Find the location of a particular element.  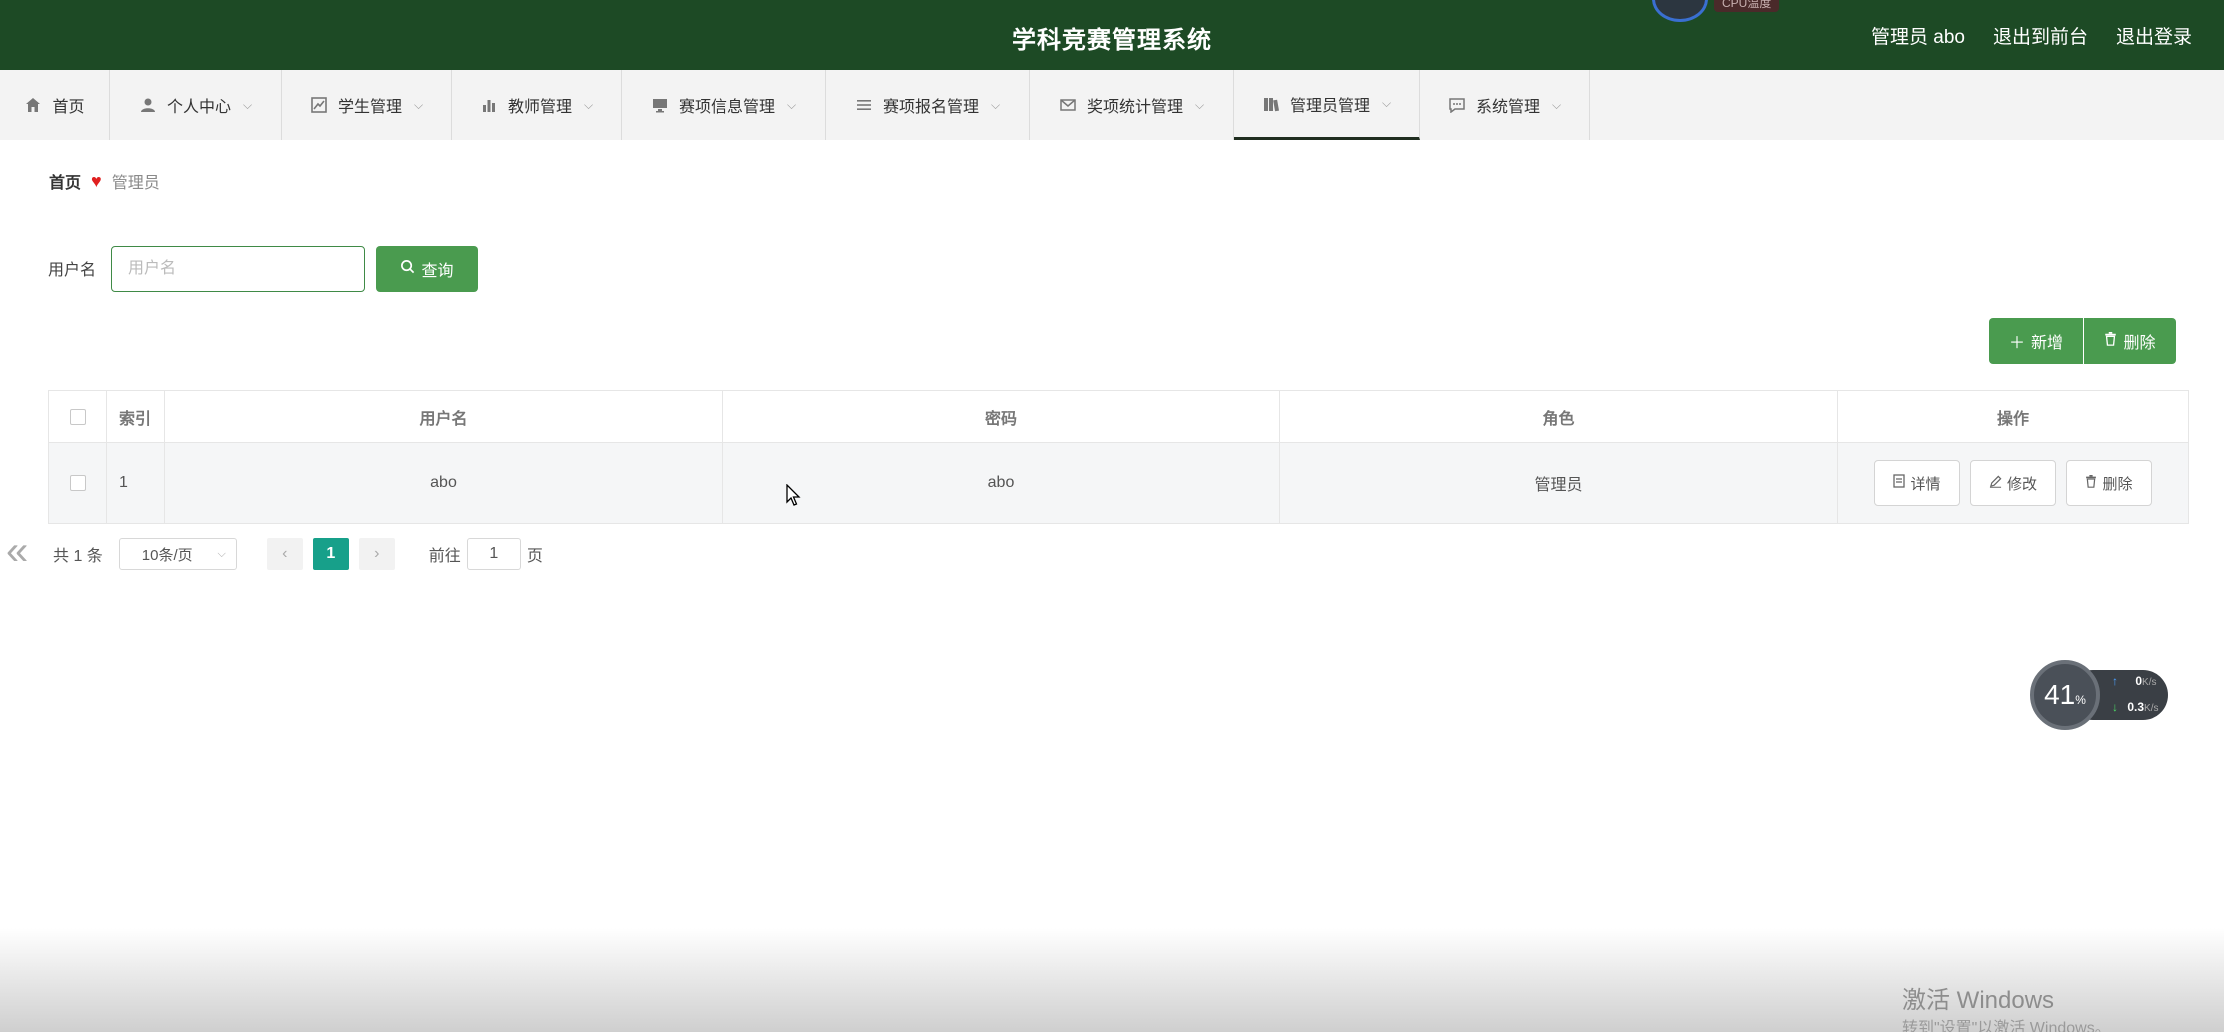

page-number-current: 1 is located at coordinates (330, 554).